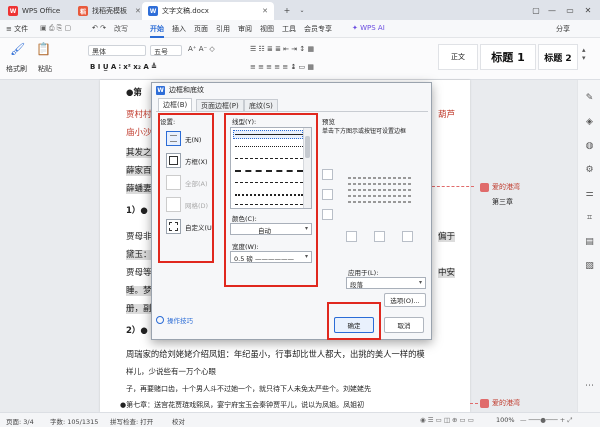  I want to click on restore-window-button: ▢, so click(536, 10).